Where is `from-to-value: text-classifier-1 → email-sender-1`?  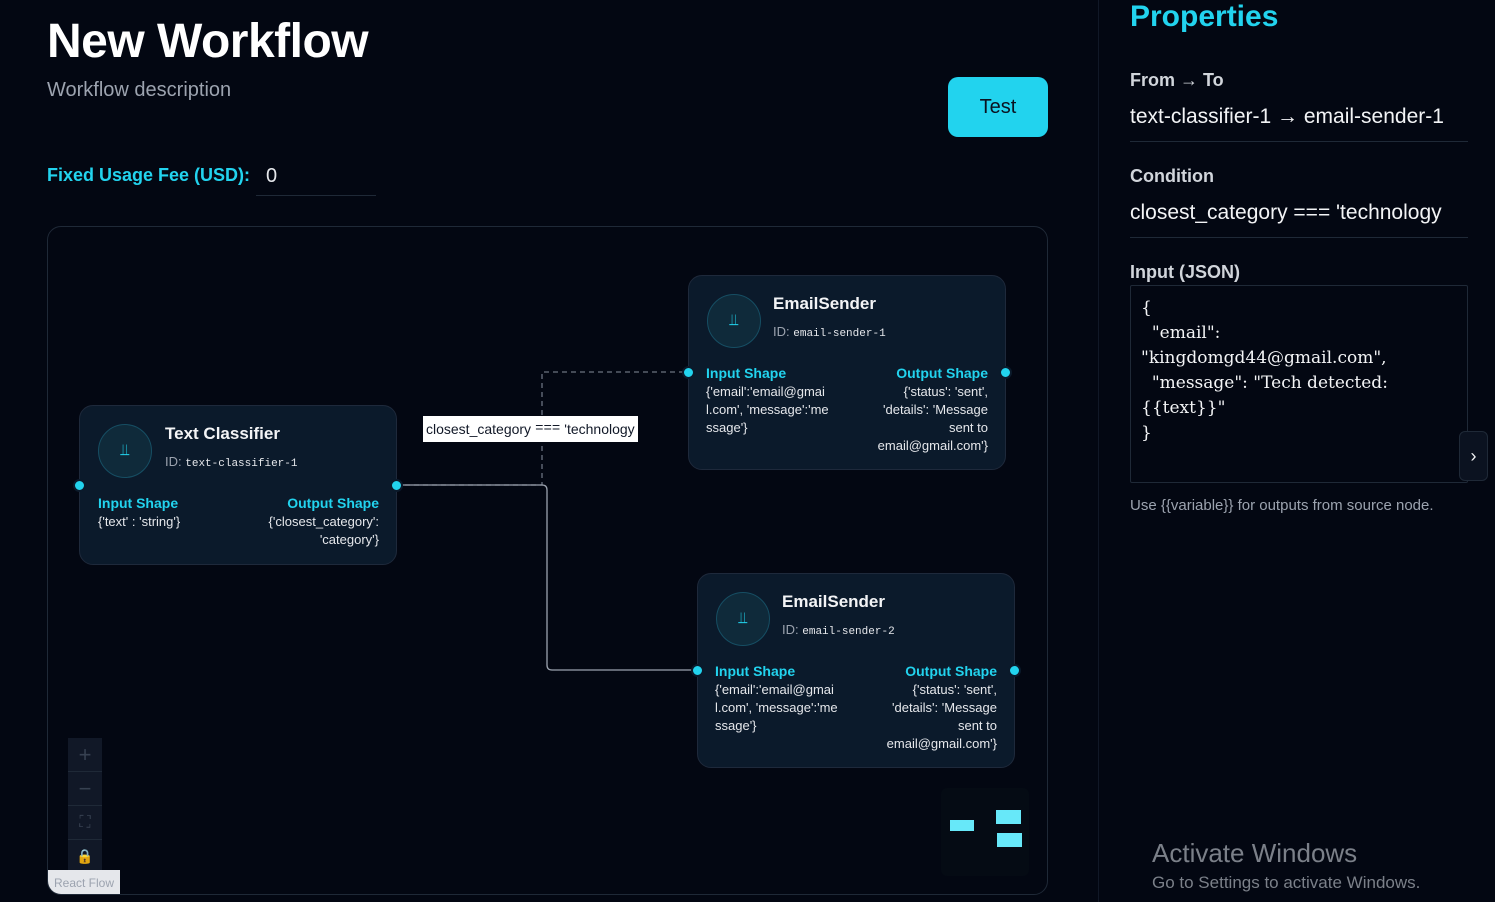 from-to-value: text-classifier-1 → email-sender-1 is located at coordinates (1299, 123).